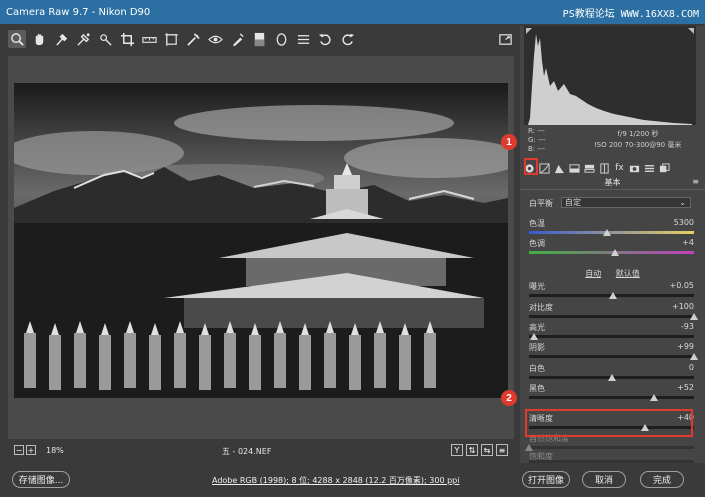 The width and height of the screenshot is (705, 497). I want to click on slider-value: +100, so click(683, 306).